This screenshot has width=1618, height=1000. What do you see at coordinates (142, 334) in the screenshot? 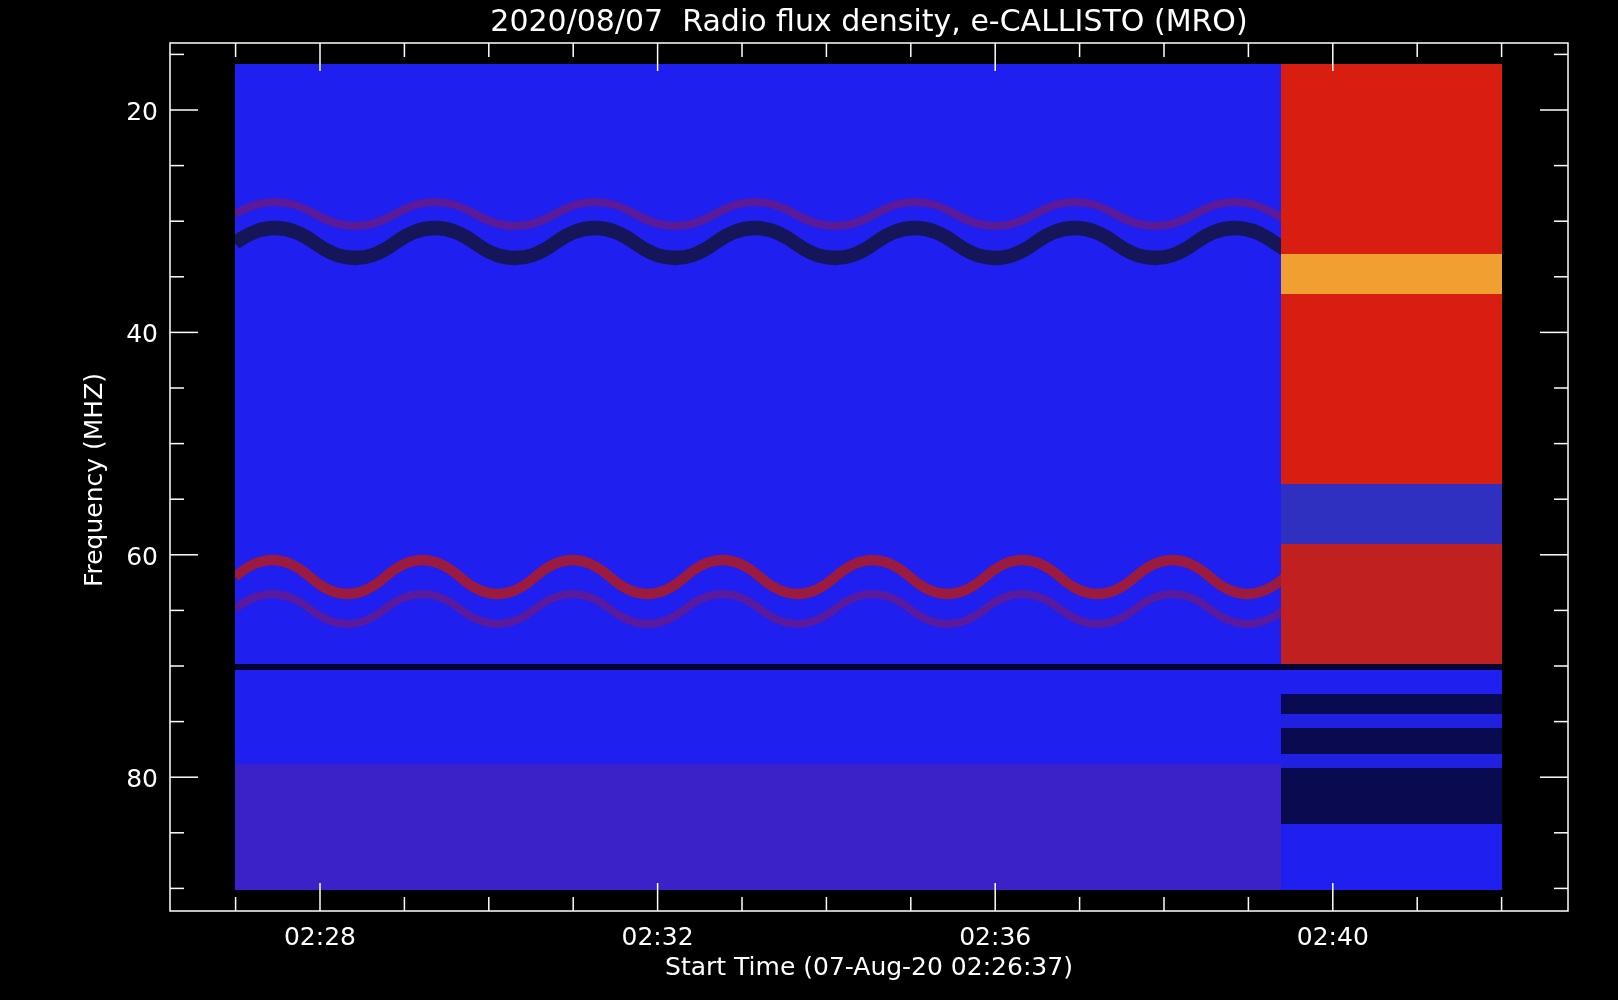
I see `y-tick-label: 40` at bounding box center [142, 334].